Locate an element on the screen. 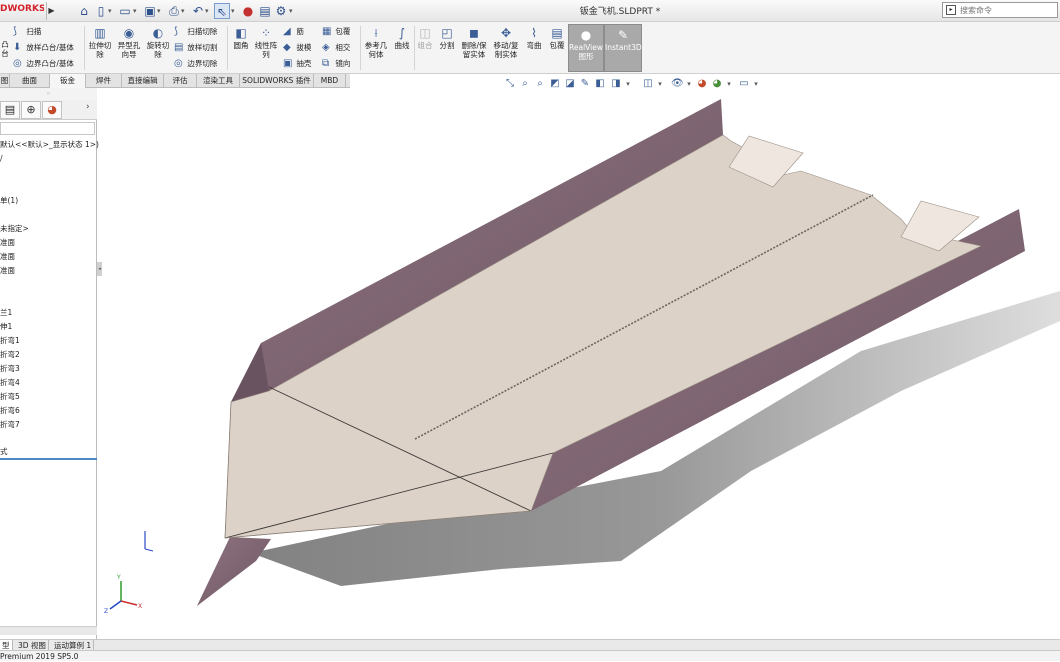  tab-direct-editing: 直接编辑 is located at coordinates (143, 81).